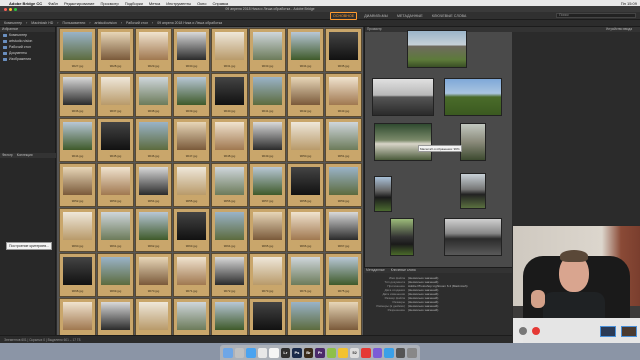  I want to click on menu-stacks: Подборки, so click(134, 3).